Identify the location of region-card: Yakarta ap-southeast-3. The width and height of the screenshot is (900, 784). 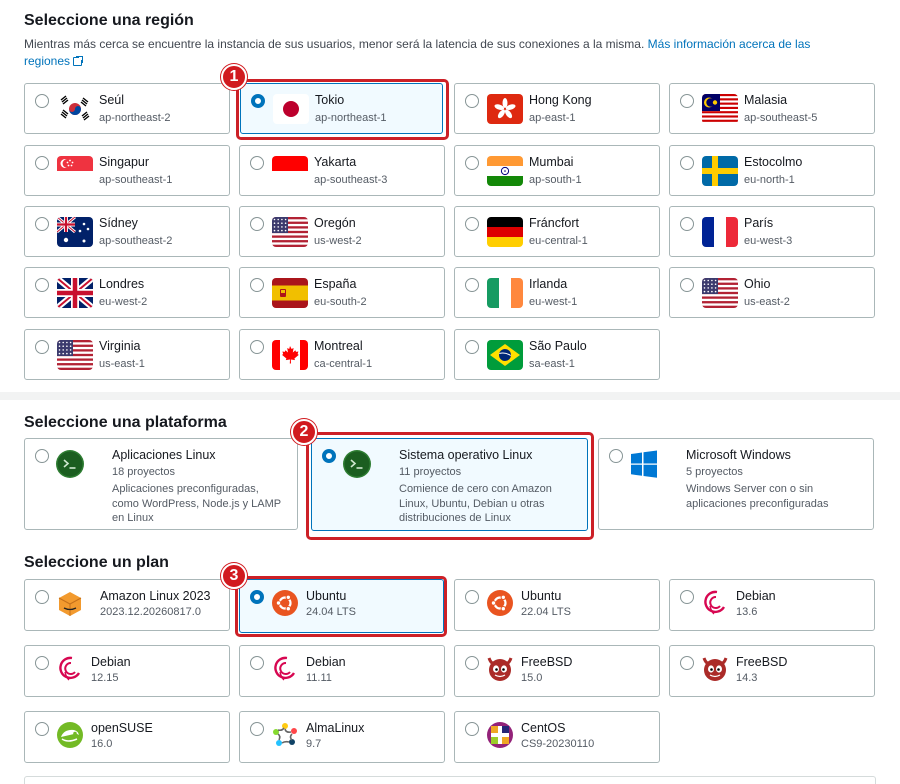
(342, 170).